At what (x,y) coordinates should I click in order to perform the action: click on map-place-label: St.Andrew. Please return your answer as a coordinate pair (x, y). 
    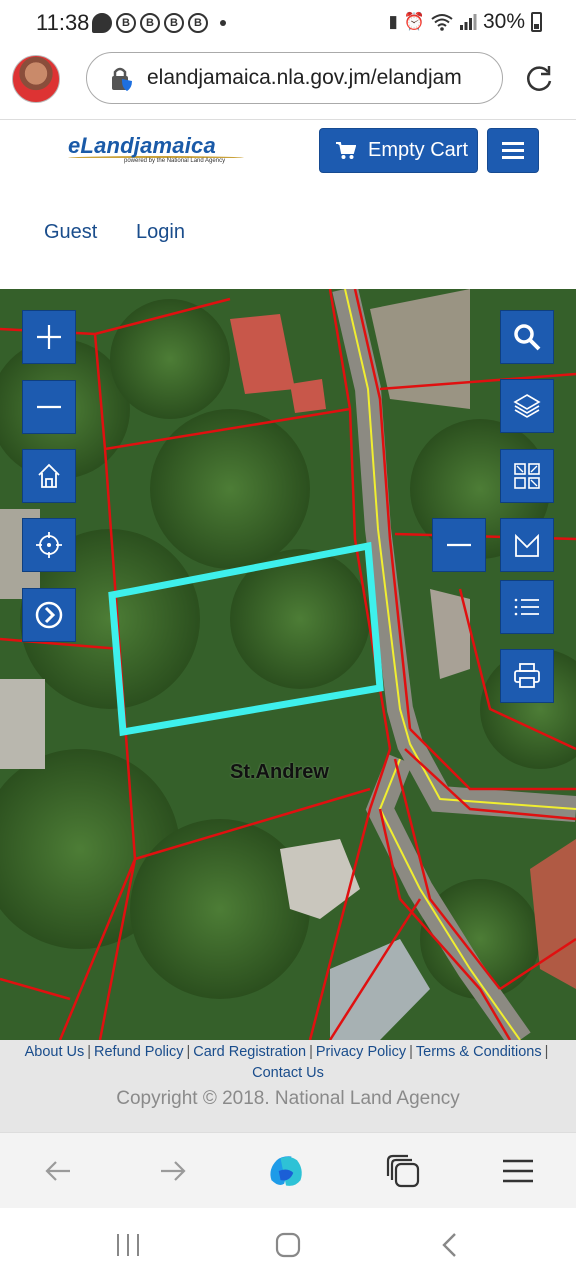
    Looking at the image, I should click on (279, 772).